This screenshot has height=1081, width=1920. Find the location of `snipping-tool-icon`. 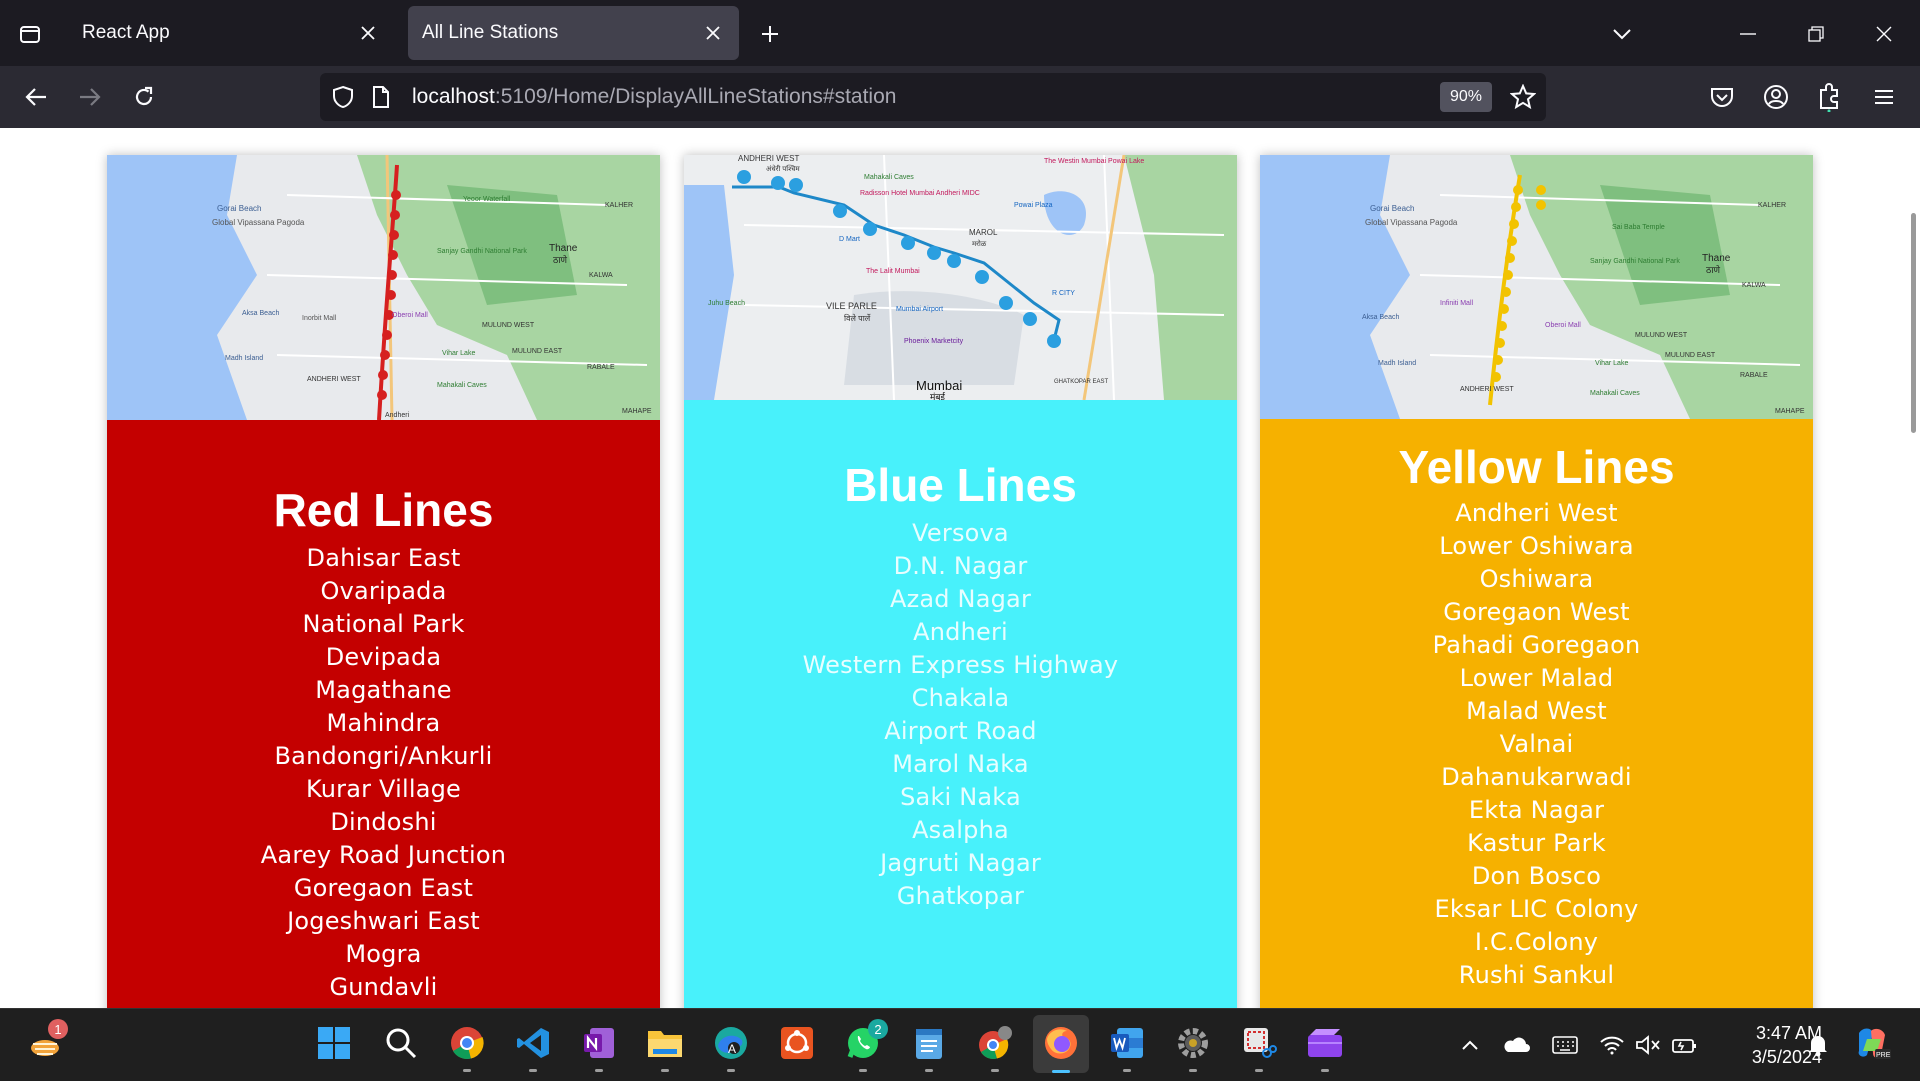

snipping-tool-icon is located at coordinates (1259, 1043).